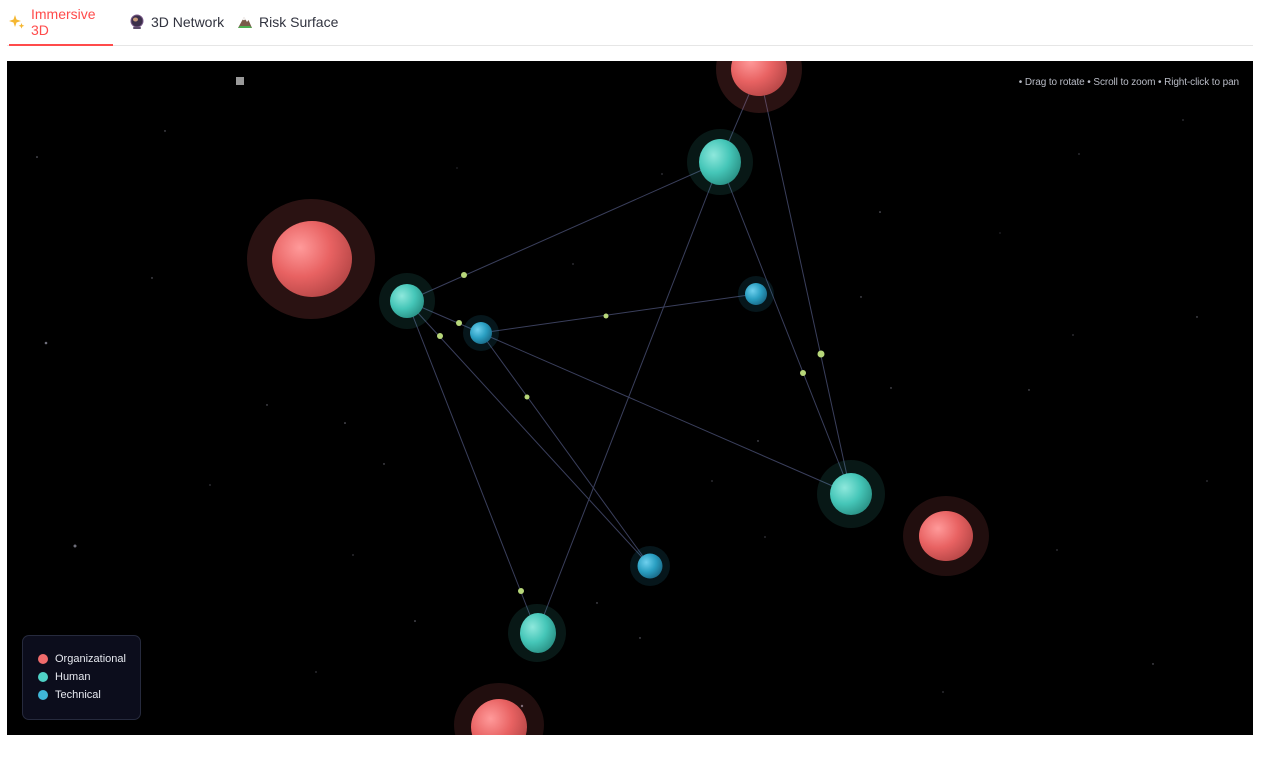  I want to click on globe-icon, so click(137, 22).